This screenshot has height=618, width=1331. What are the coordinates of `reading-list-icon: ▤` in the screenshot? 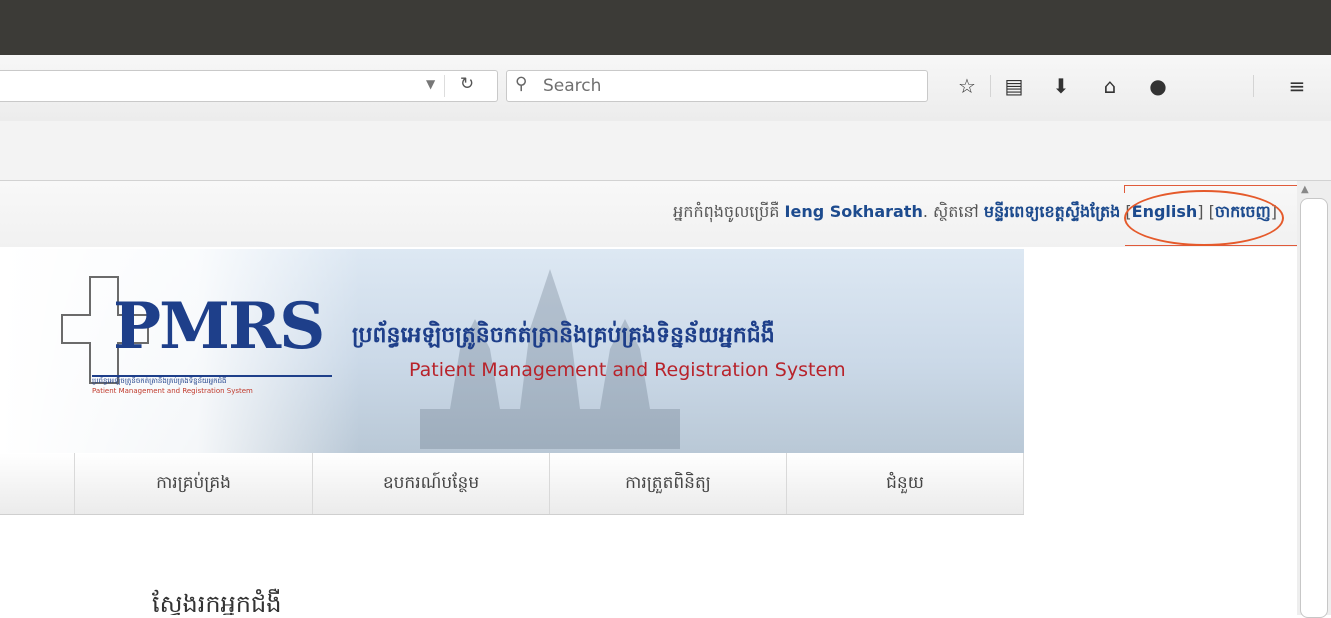 It's located at (1014, 86).